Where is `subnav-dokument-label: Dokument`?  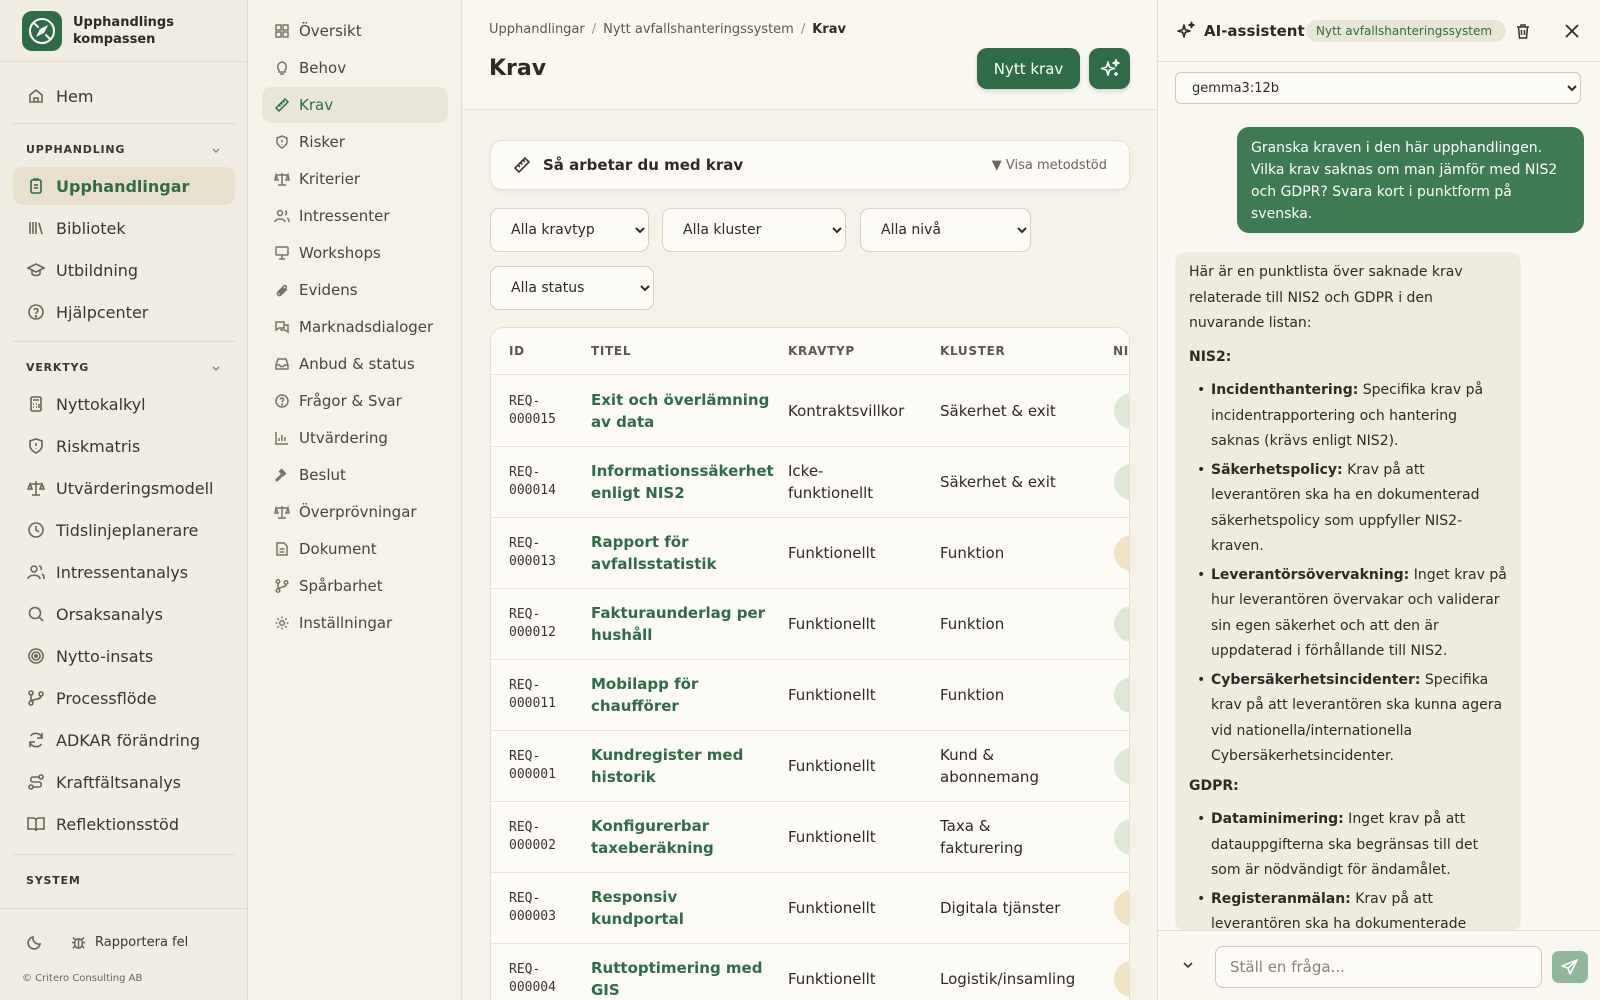 subnav-dokument-label: Dokument is located at coordinates (338, 549).